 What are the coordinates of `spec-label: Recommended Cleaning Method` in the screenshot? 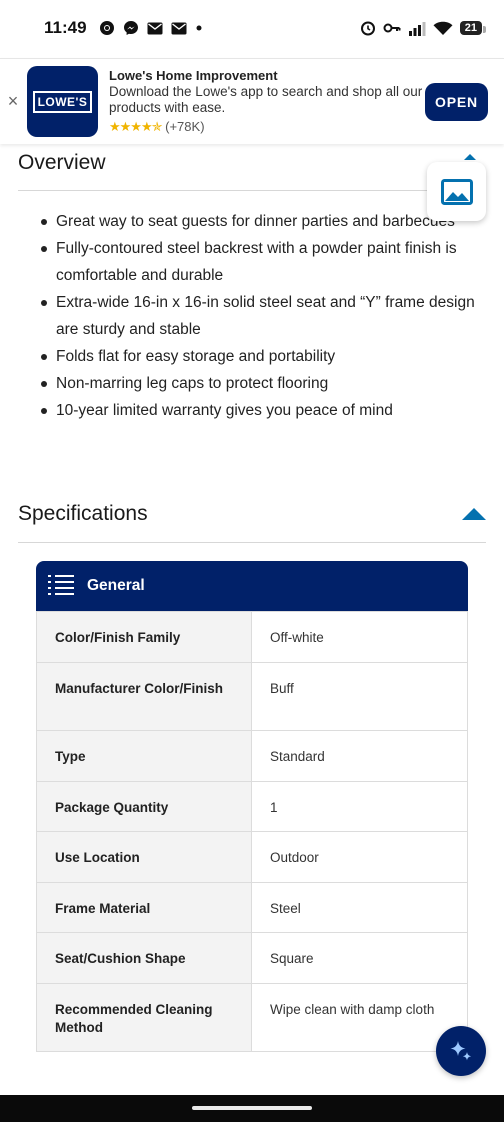 It's located at (144, 1017).